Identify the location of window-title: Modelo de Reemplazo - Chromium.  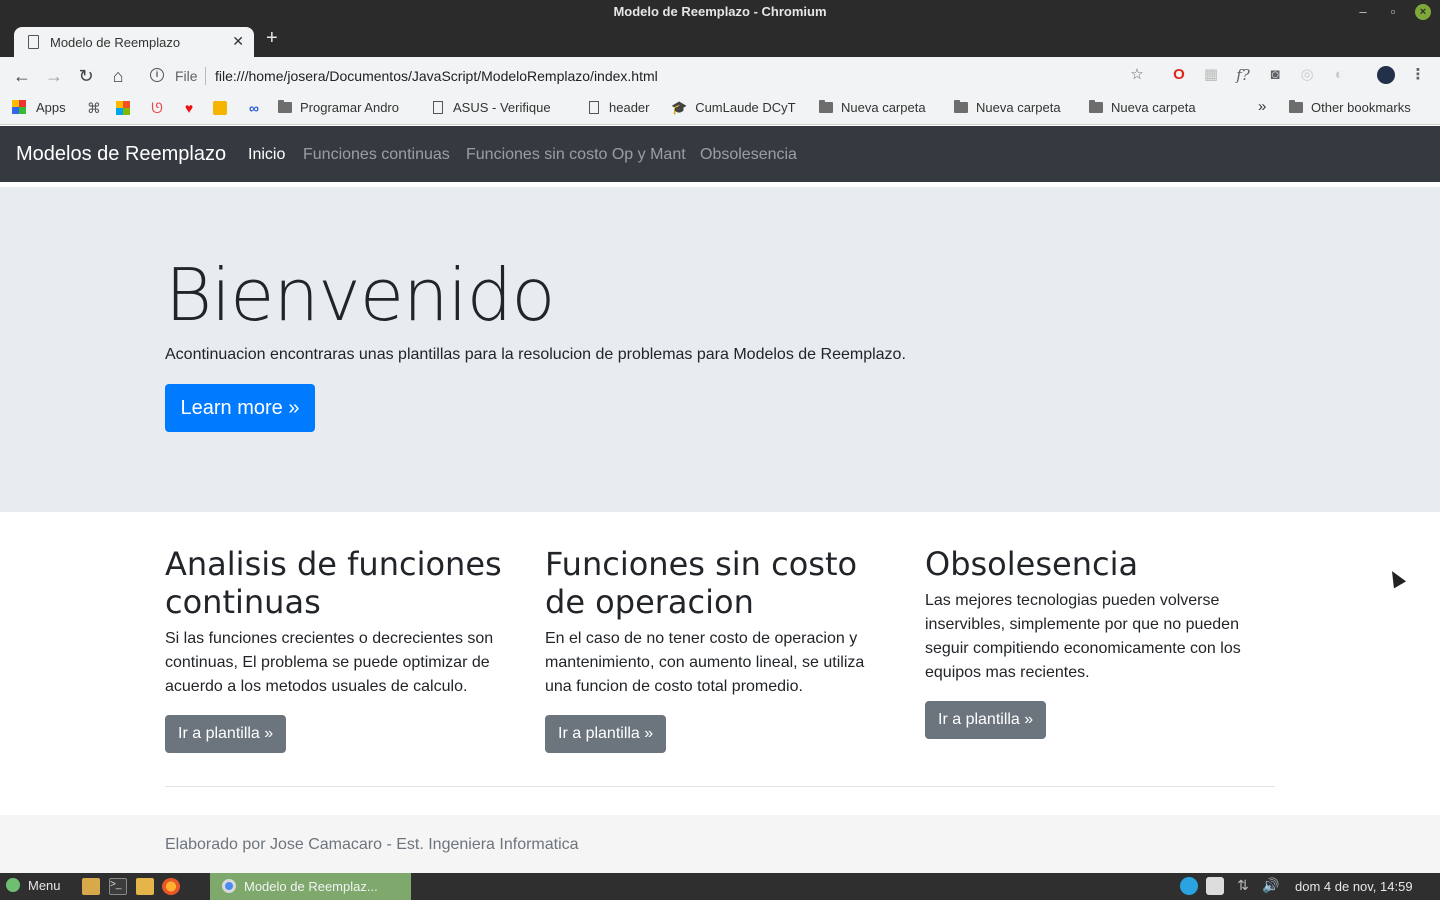
(720, 11).